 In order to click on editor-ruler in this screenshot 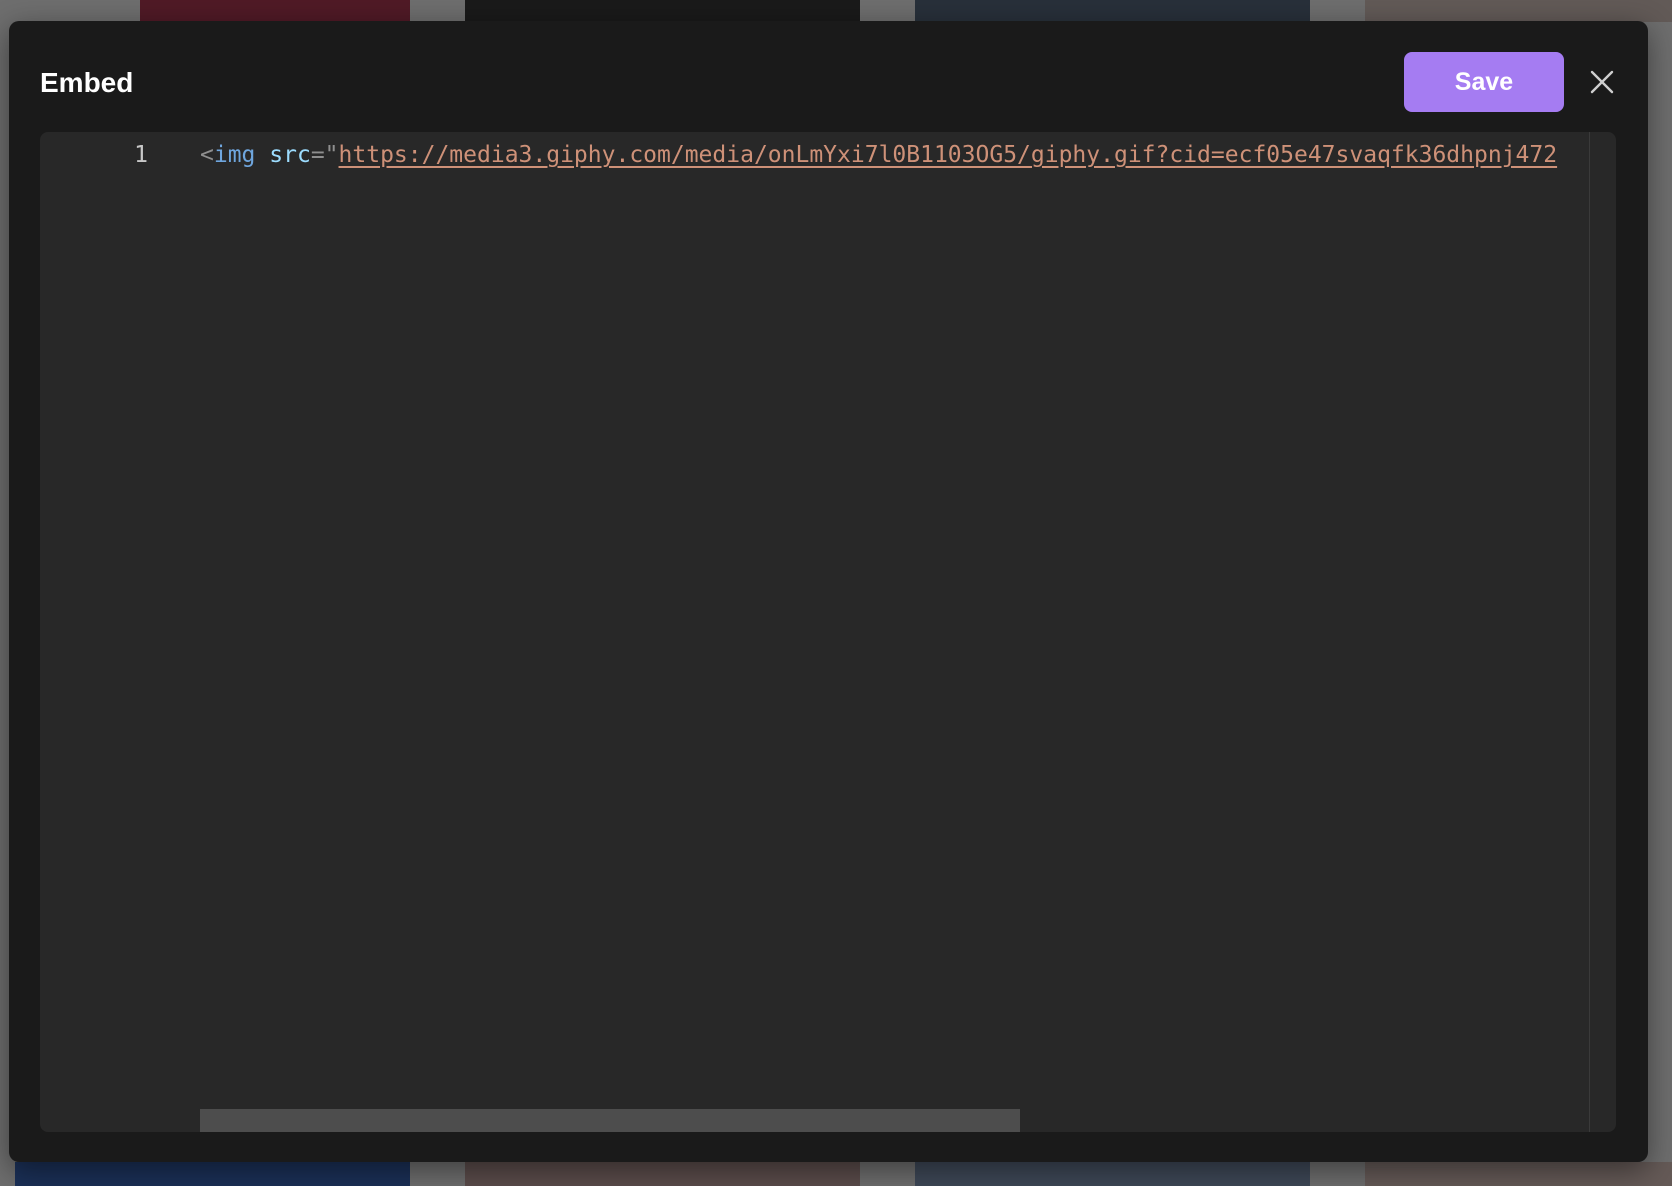, I will do `click(1589, 632)`.